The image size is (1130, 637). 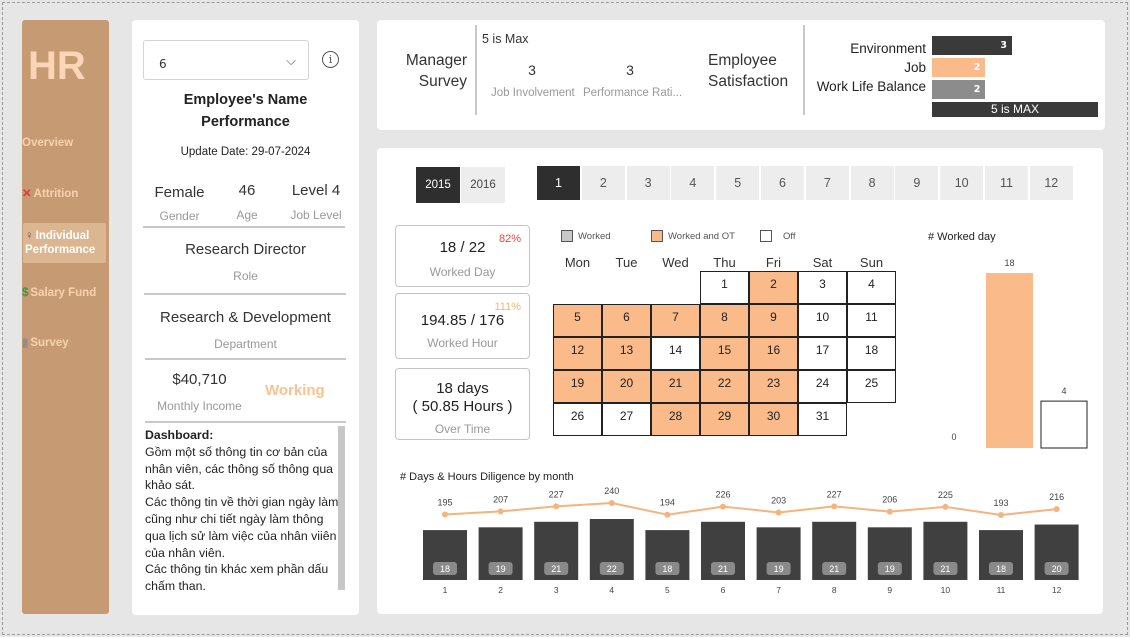 I want to click on calendar-day: 24, so click(x=822, y=386).